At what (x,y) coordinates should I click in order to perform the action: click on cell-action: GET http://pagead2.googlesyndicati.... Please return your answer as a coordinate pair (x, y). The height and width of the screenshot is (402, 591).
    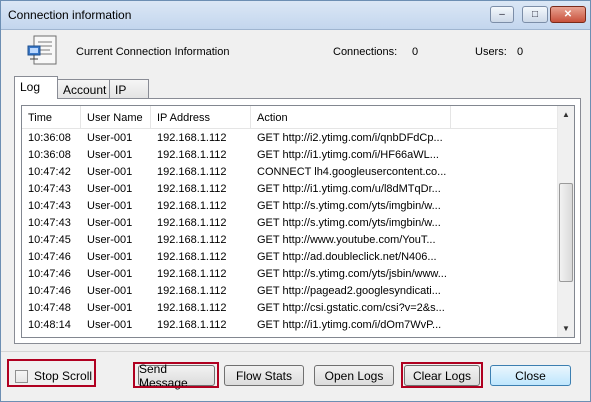
    Looking at the image, I should click on (349, 291).